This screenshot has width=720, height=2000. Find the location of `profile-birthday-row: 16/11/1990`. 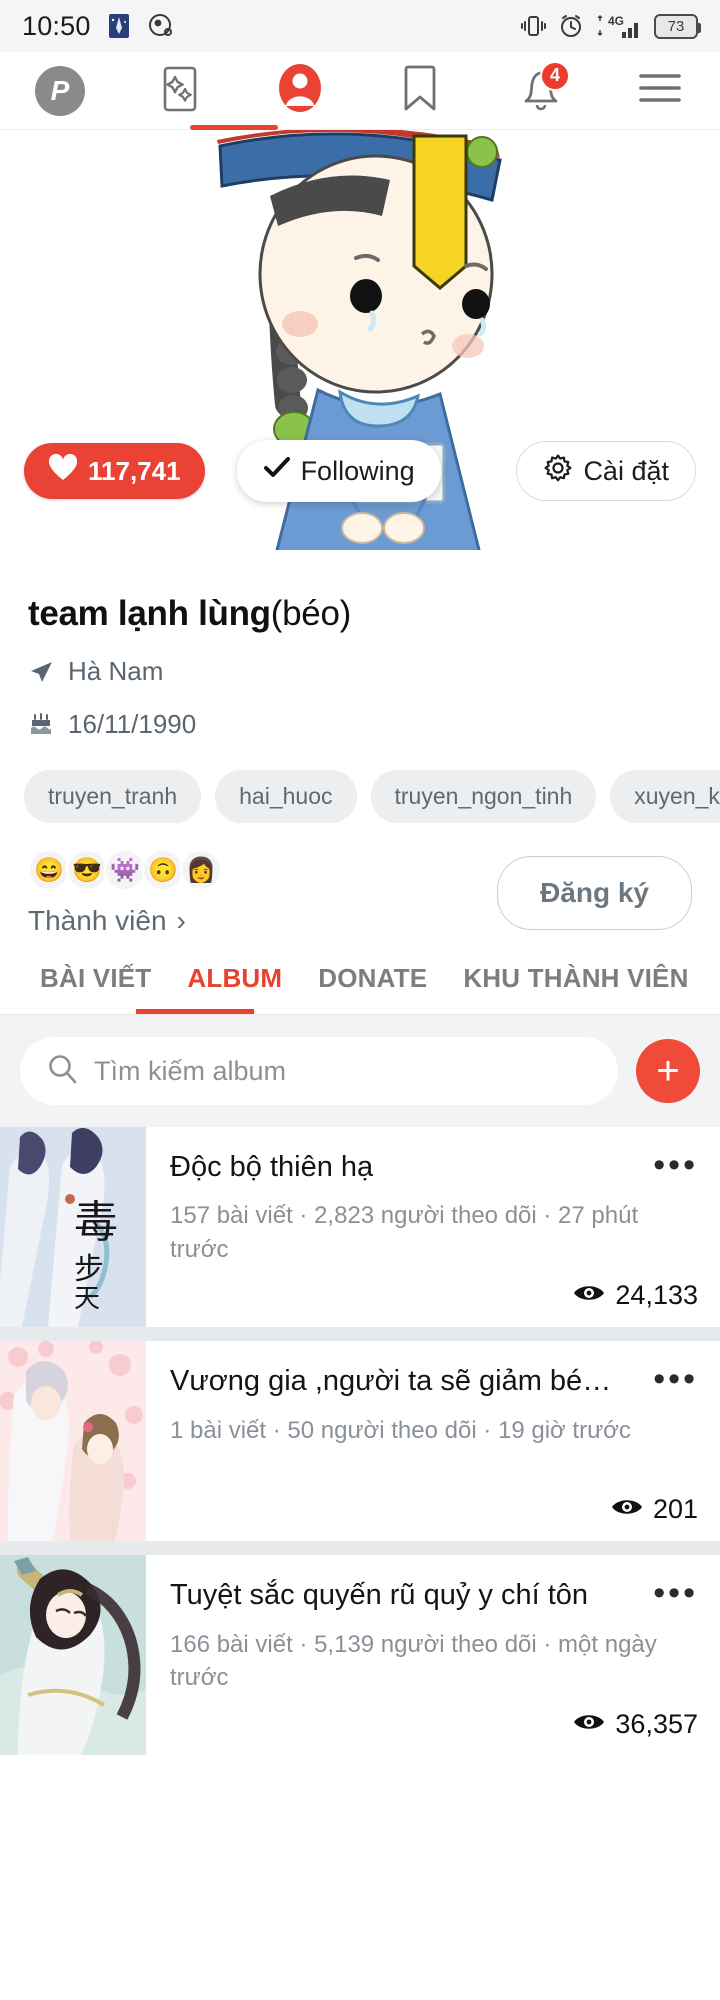

profile-birthday-row: 16/11/1990 is located at coordinates (360, 724).